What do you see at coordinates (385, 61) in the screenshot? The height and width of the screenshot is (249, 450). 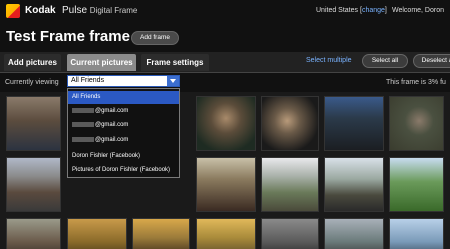 I see `select-all-button: Select all` at bounding box center [385, 61].